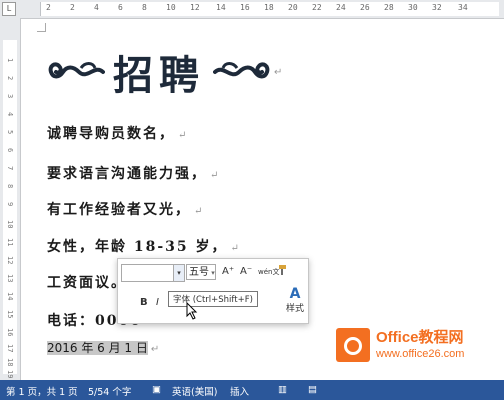  Describe the element at coordinates (10, 348) in the screenshot. I see `ruler-number: 17` at that location.